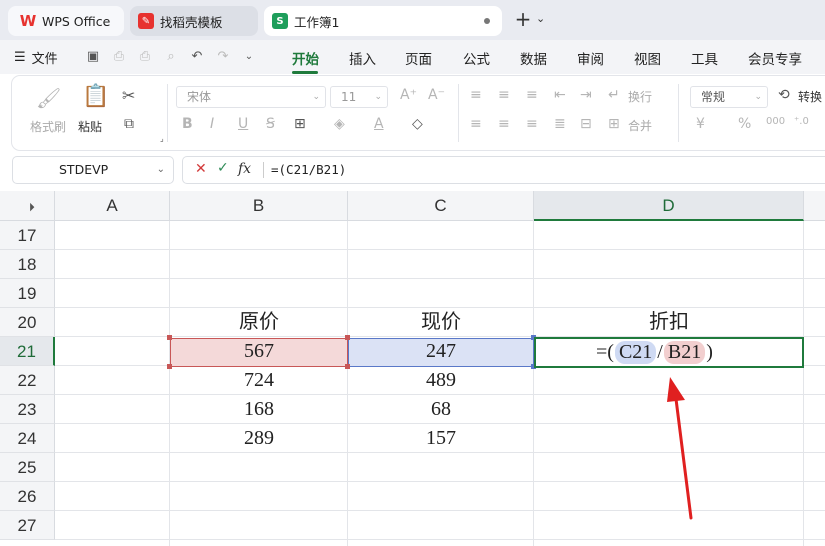  What do you see at coordinates (533, 58) in the screenshot?
I see `menu-tab-data: 数据` at bounding box center [533, 58].